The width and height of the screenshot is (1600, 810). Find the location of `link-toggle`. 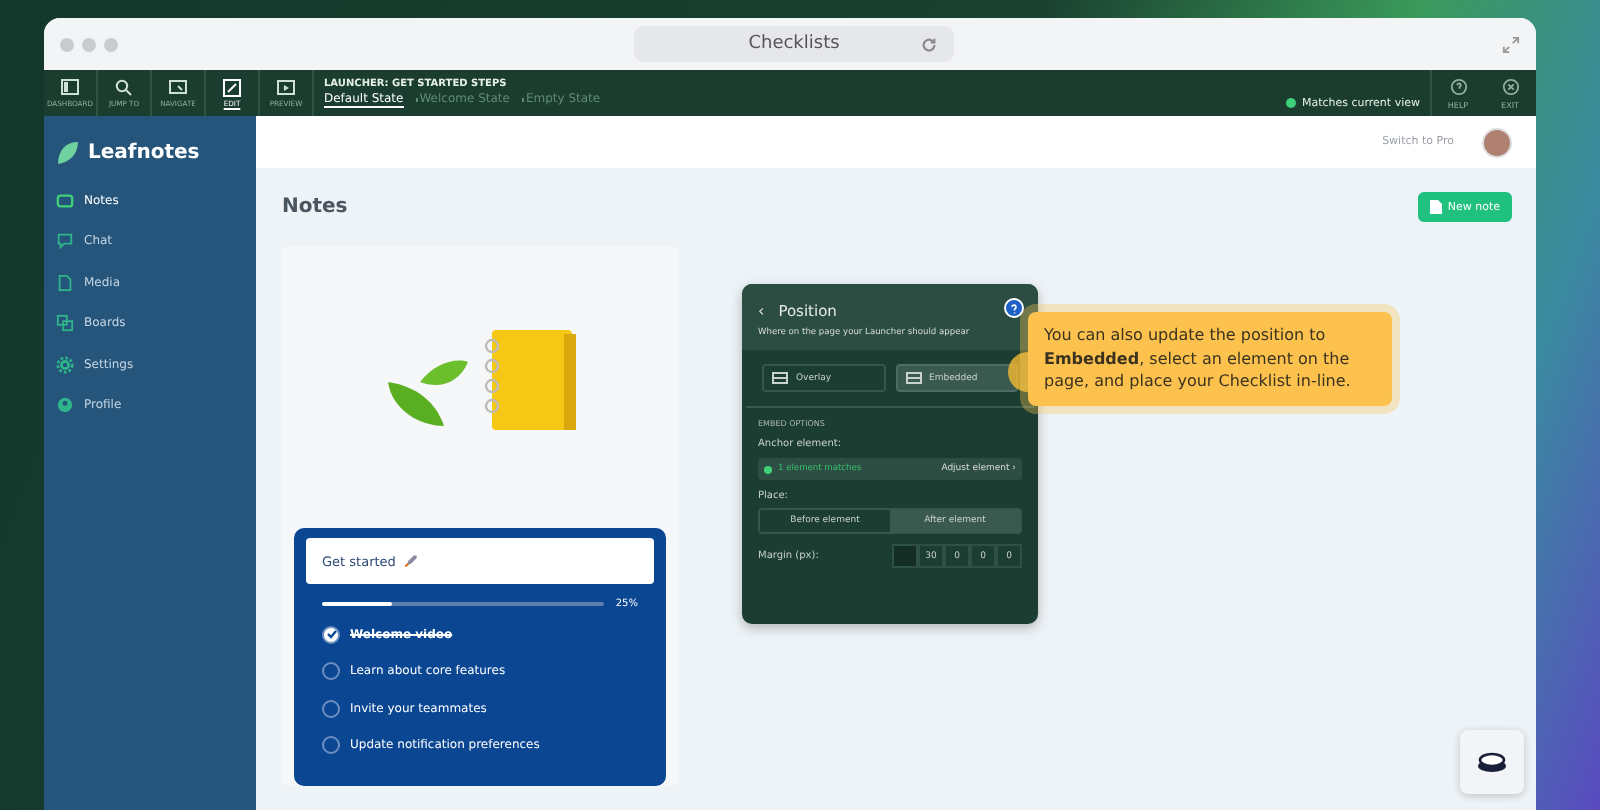

link-toggle is located at coordinates (905, 556).